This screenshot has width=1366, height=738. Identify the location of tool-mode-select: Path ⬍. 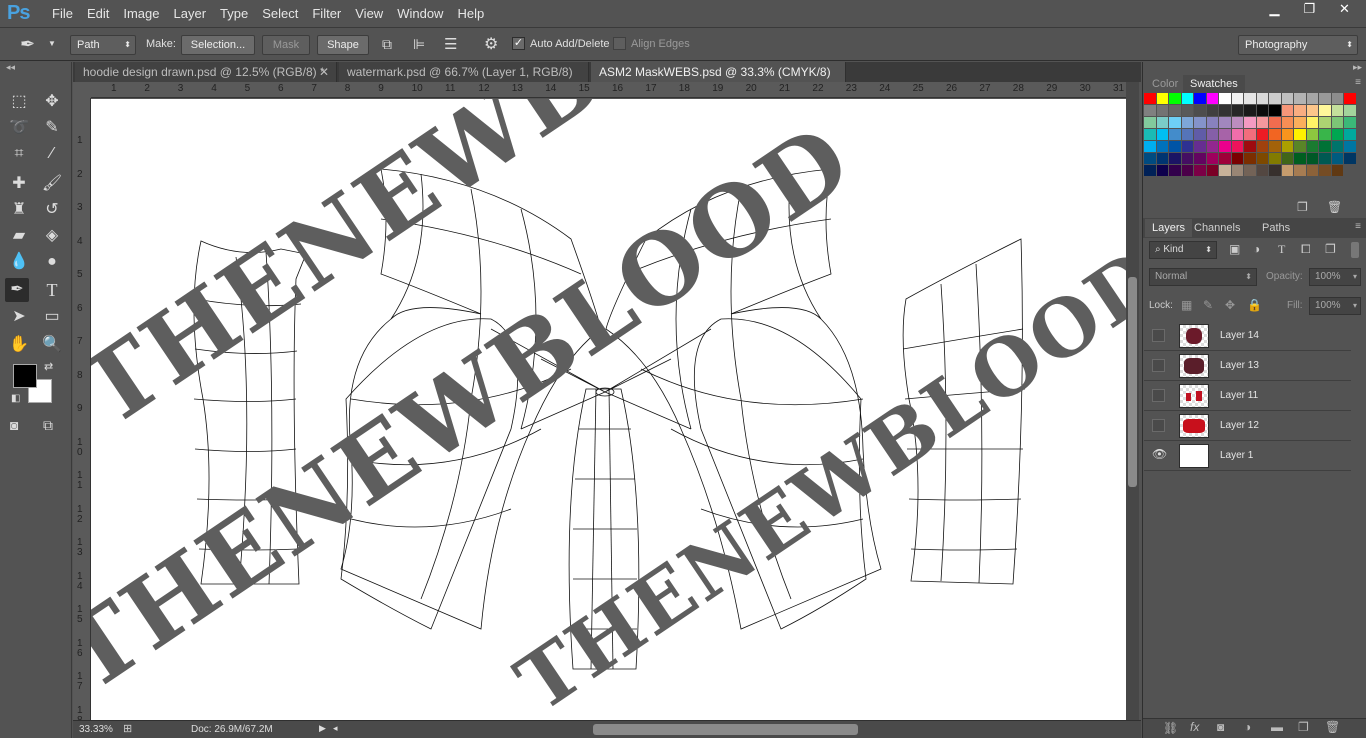
(103, 45).